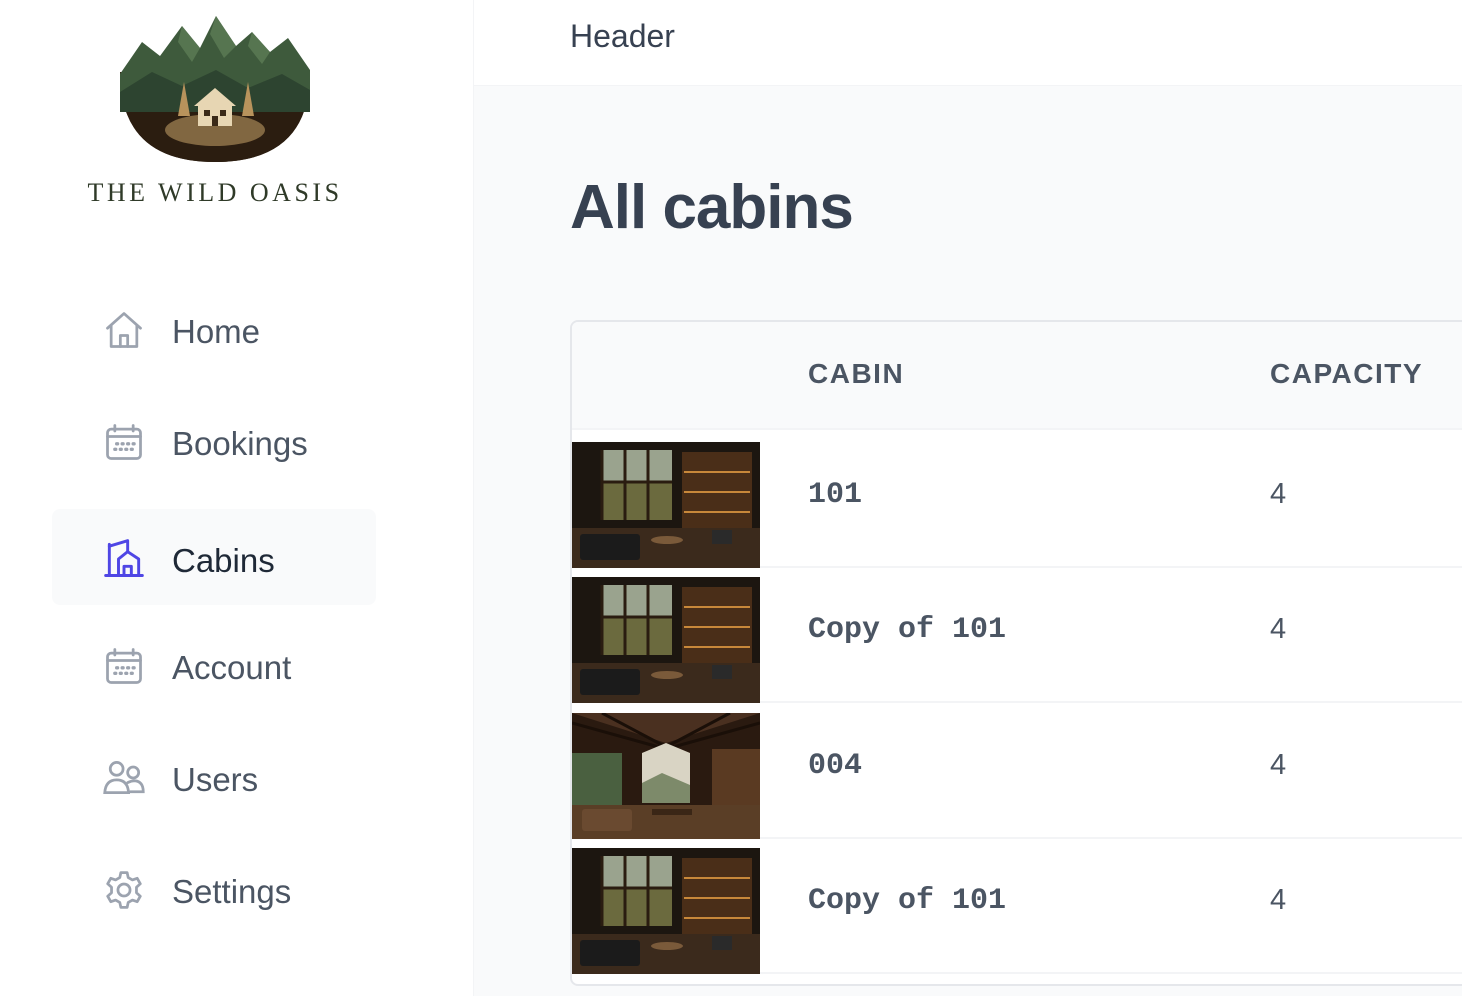 The height and width of the screenshot is (996, 1462). What do you see at coordinates (1017, 771) in the screenshot?
I see `table-row: 004 4` at bounding box center [1017, 771].